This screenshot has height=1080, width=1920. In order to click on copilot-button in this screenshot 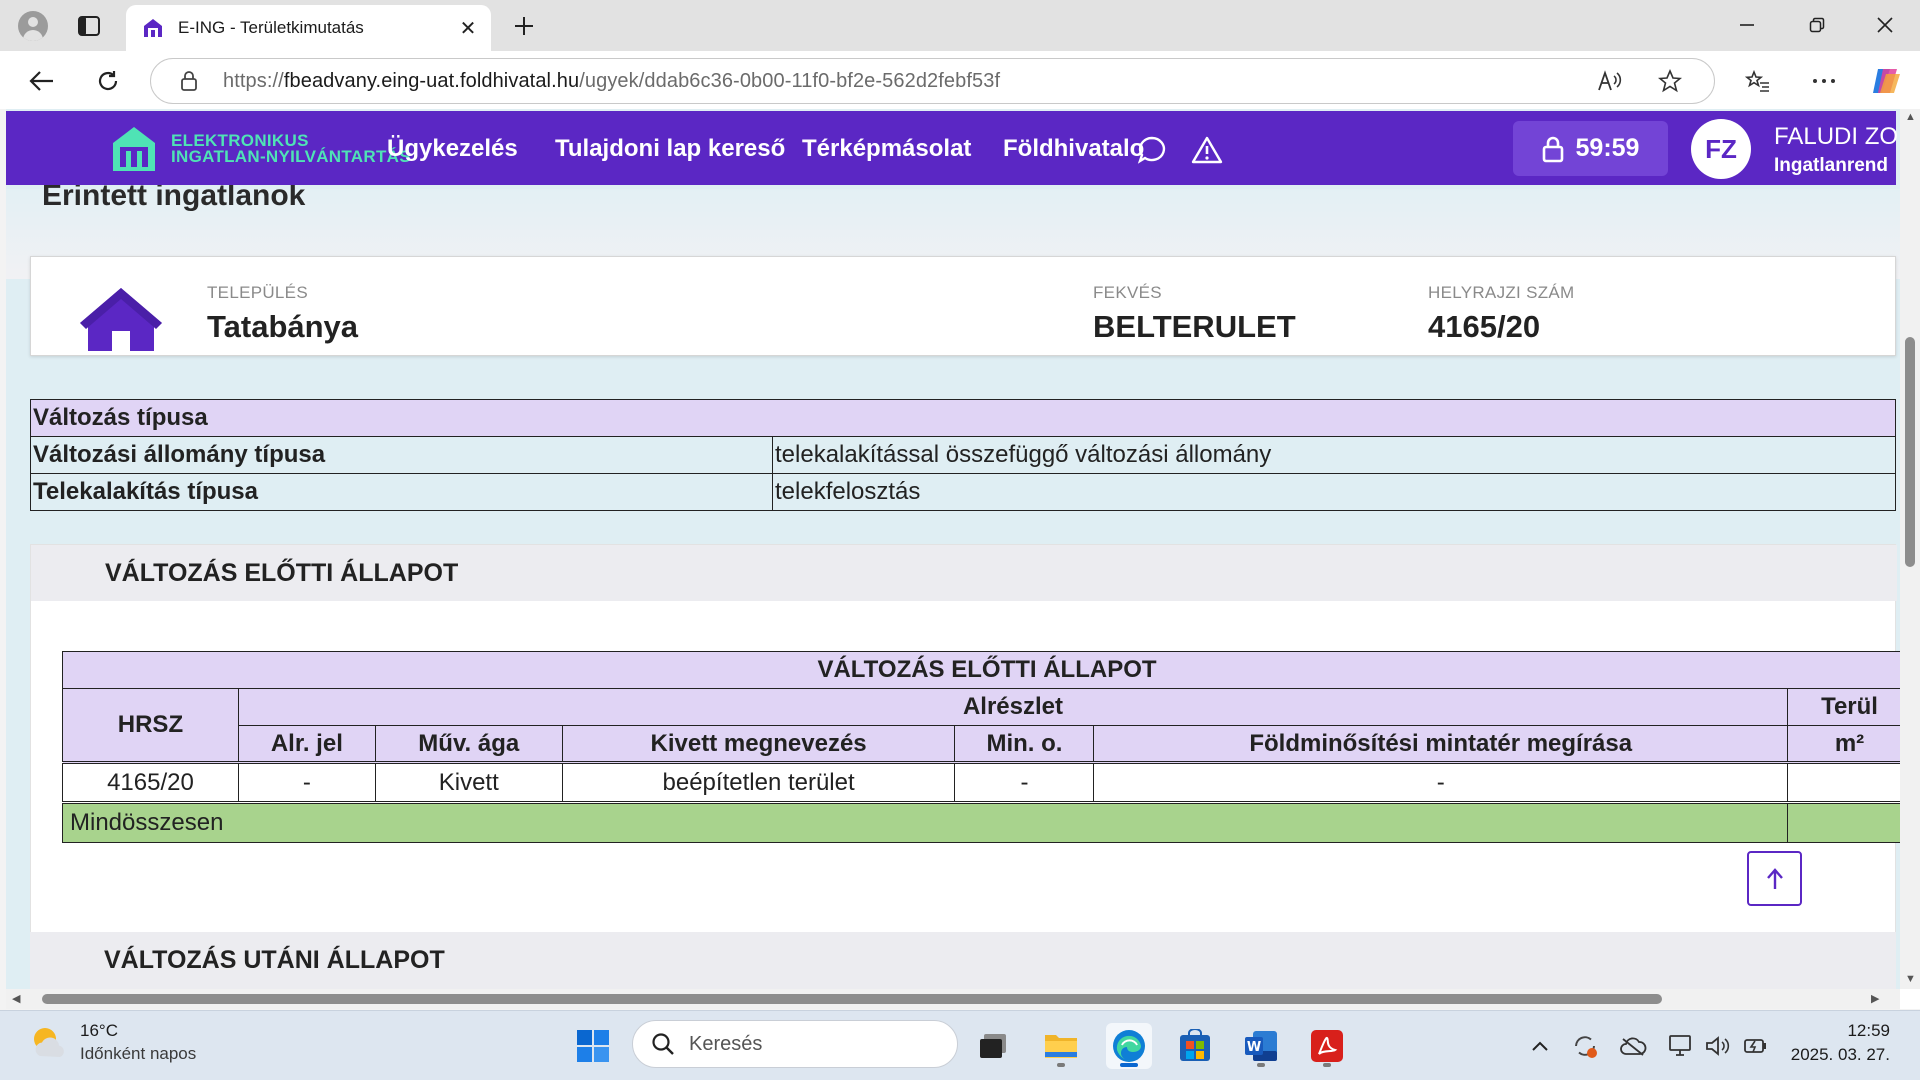, I will do `click(1886, 81)`.